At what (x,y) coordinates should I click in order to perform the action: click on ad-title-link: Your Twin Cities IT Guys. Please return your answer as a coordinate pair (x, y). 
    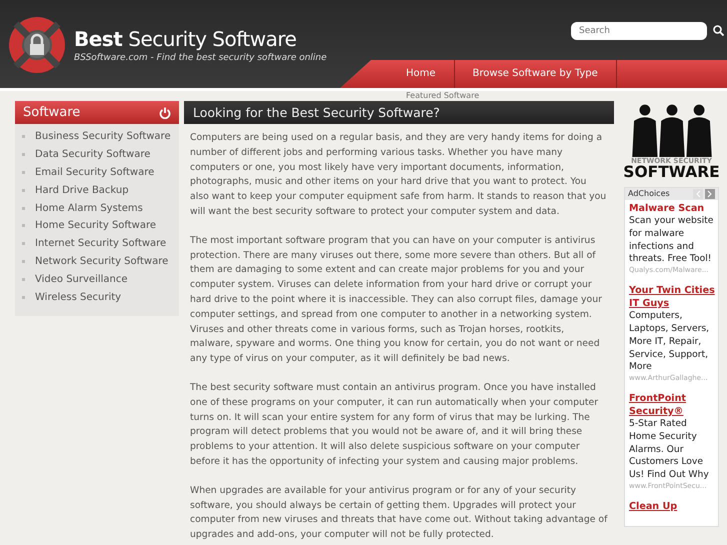
    Looking at the image, I should click on (672, 297).